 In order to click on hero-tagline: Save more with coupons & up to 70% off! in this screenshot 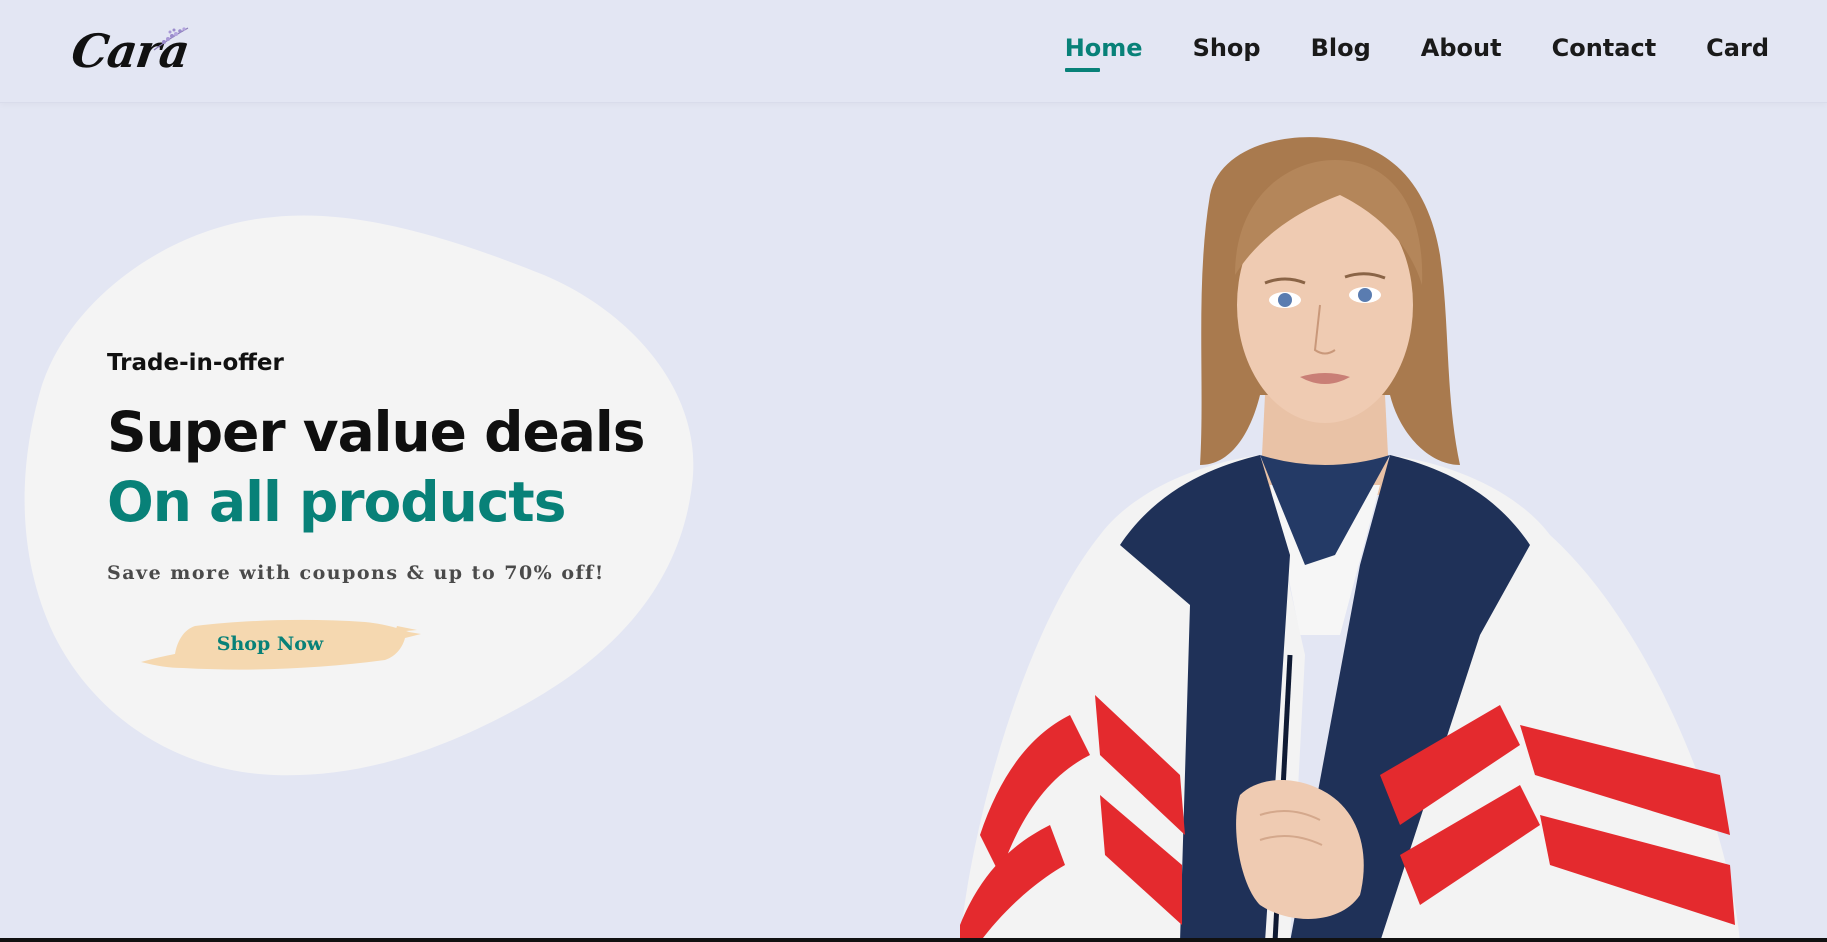, I will do `click(356, 573)`.